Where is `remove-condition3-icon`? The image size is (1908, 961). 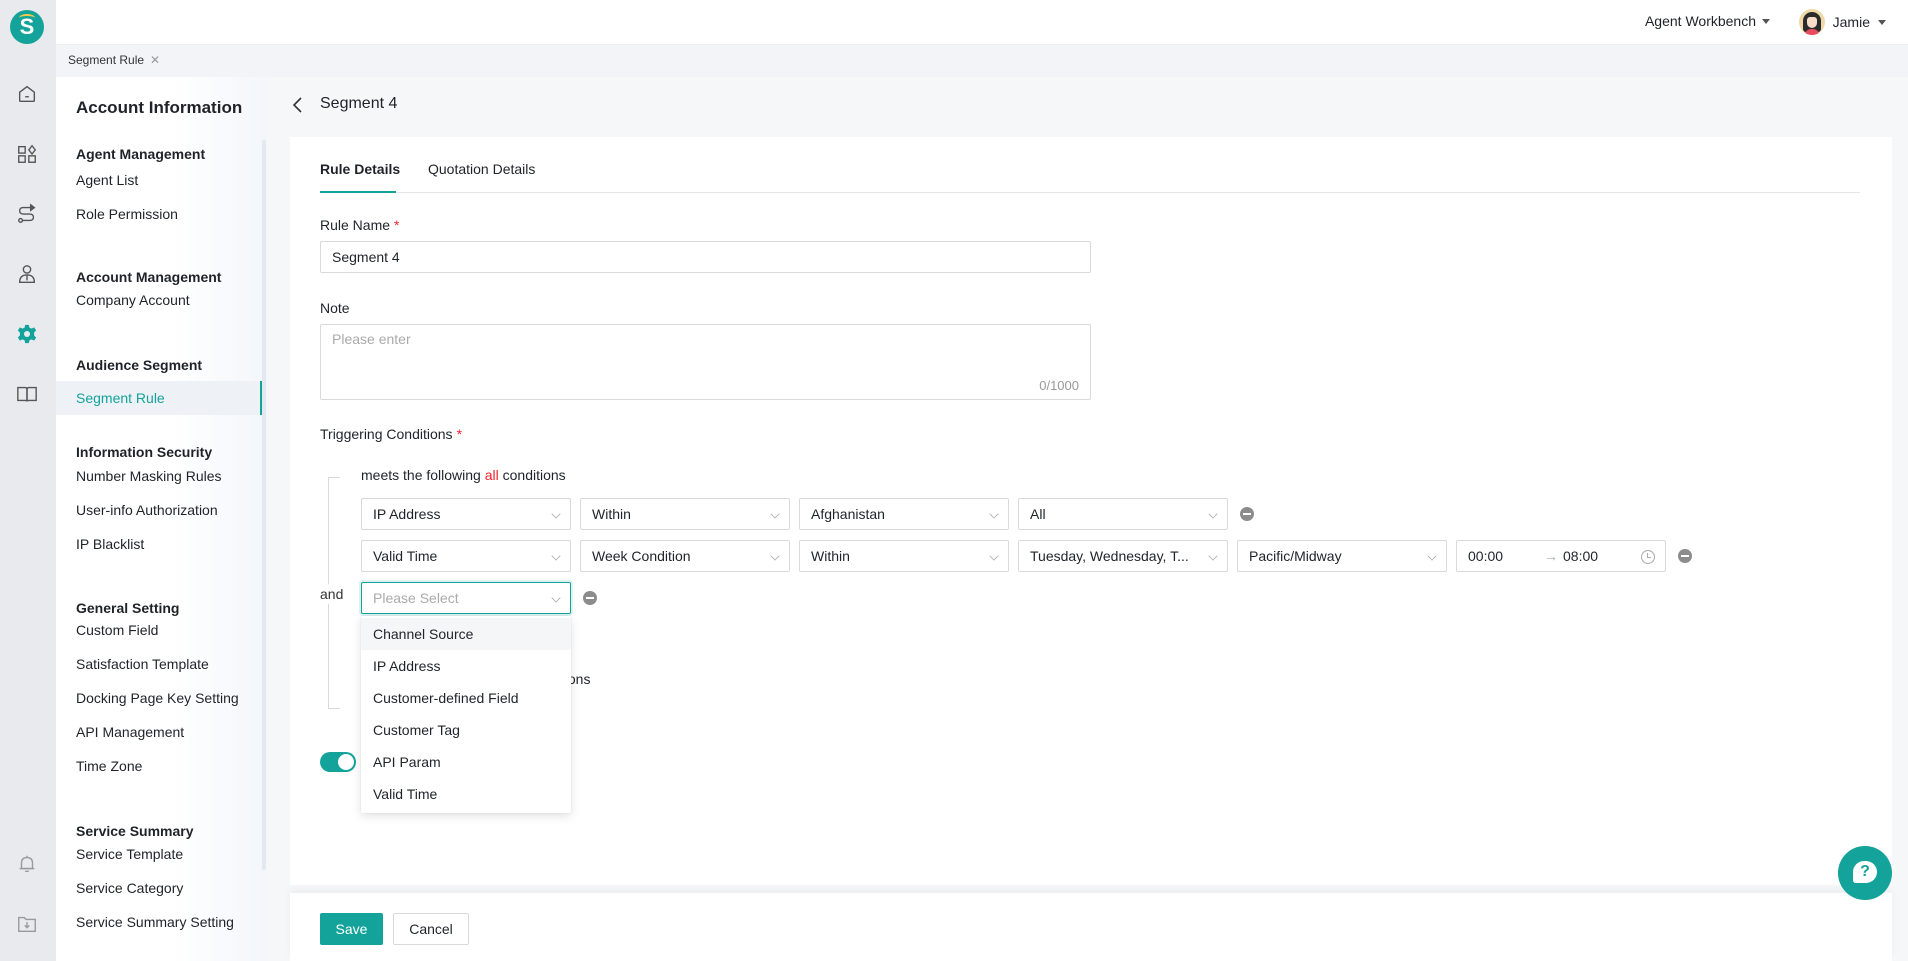
remove-condition3-icon is located at coordinates (590, 598).